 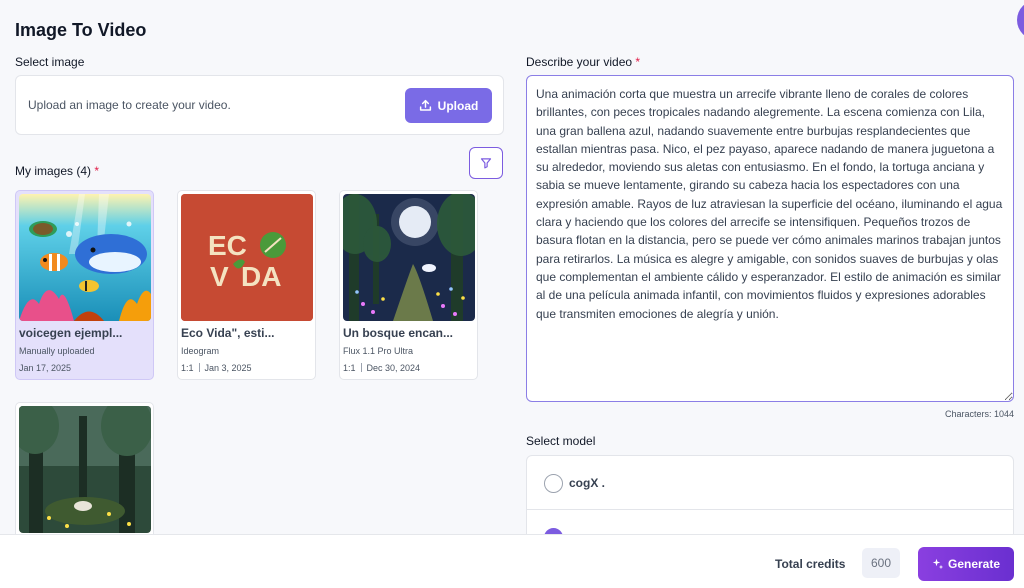 What do you see at coordinates (938, 564) in the screenshot?
I see `sparkle-icon` at bounding box center [938, 564].